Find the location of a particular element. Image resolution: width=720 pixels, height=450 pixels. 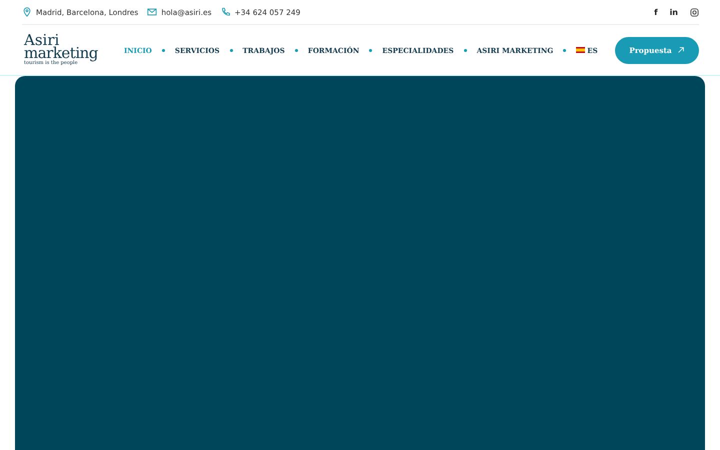

logo-text: marketing is located at coordinates (74, 53).